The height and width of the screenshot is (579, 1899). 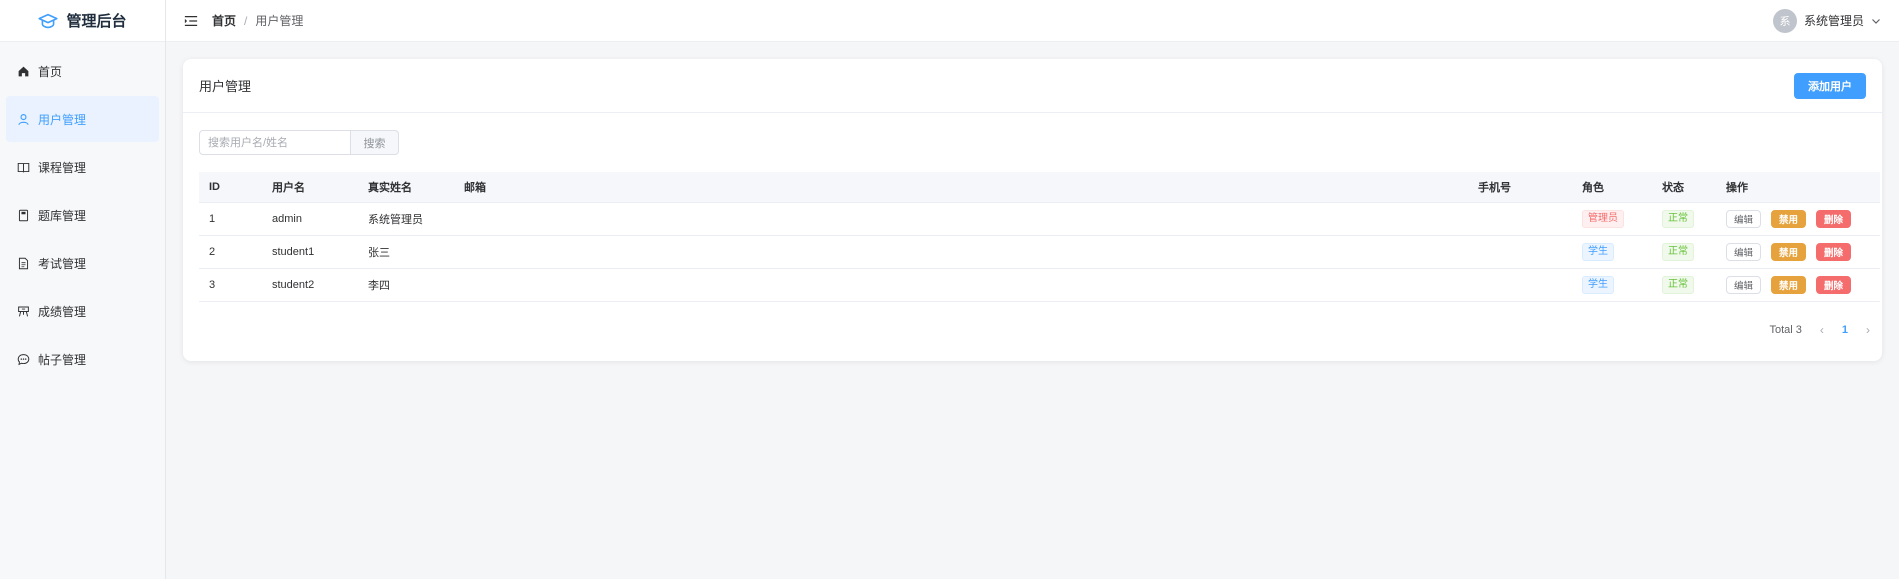 I want to click on cell-id: 3, so click(x=230, y=285).